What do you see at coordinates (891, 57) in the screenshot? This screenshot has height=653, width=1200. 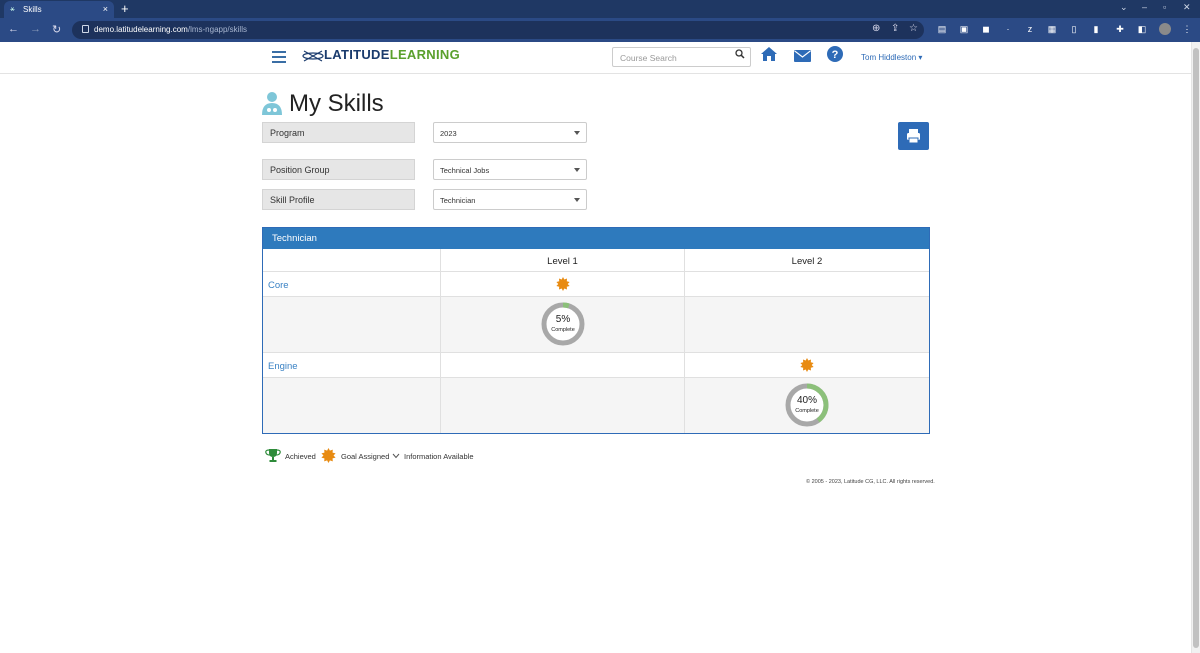 I see `user-menu: Tom Hiddleston ▾` at bounding box center [891, 57].